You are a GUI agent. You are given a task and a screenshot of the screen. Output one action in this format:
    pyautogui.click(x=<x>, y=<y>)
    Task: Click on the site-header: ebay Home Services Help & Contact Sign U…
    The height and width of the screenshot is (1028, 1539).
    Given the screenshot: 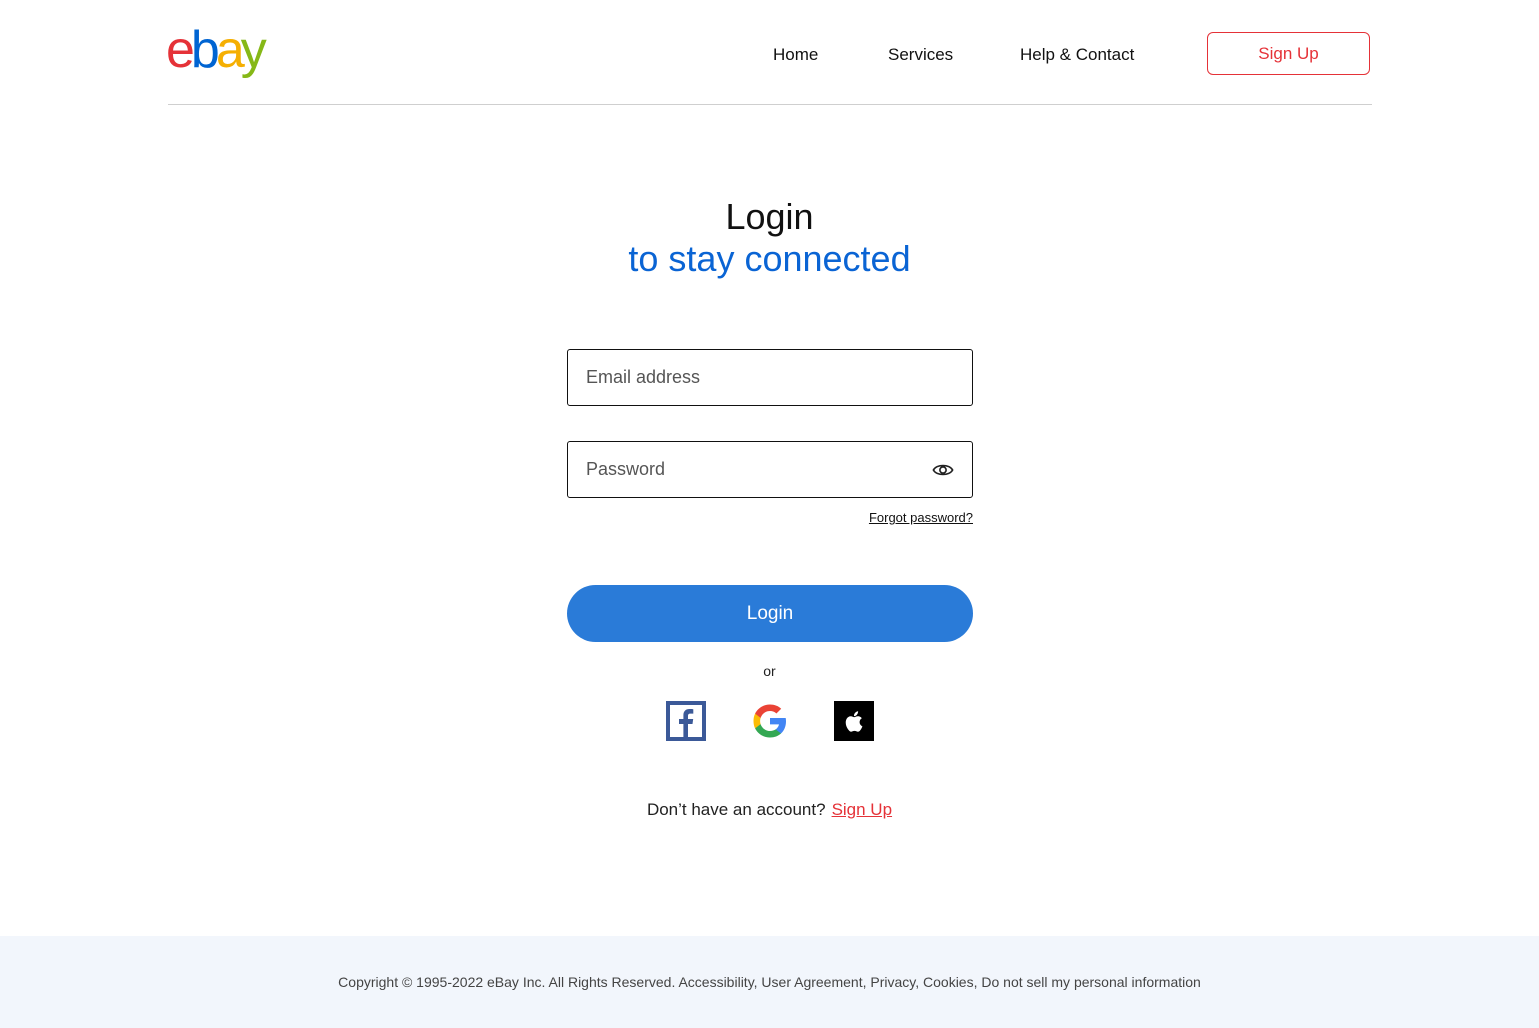 What is the action you would take?
    pyautogui.click(x=769, y=52)
    